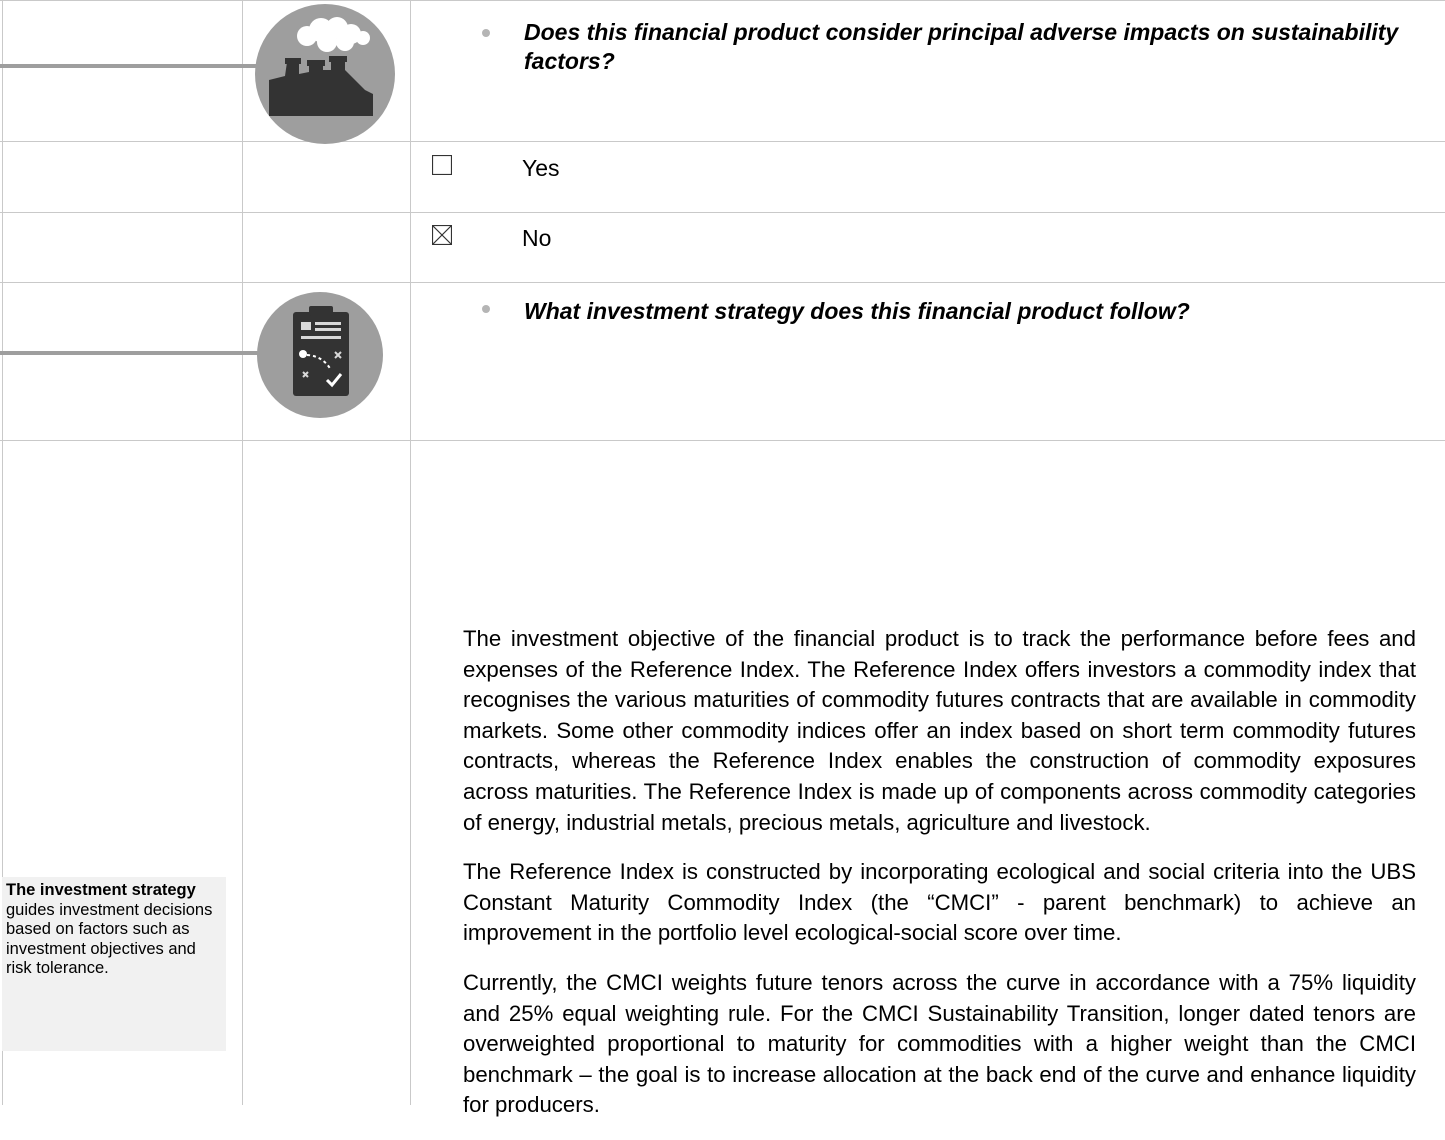  What do you see at coordinates (320, 355) in the screenshot?
I see `clipboard-strategy-icon` at bounding box center [320, 355].